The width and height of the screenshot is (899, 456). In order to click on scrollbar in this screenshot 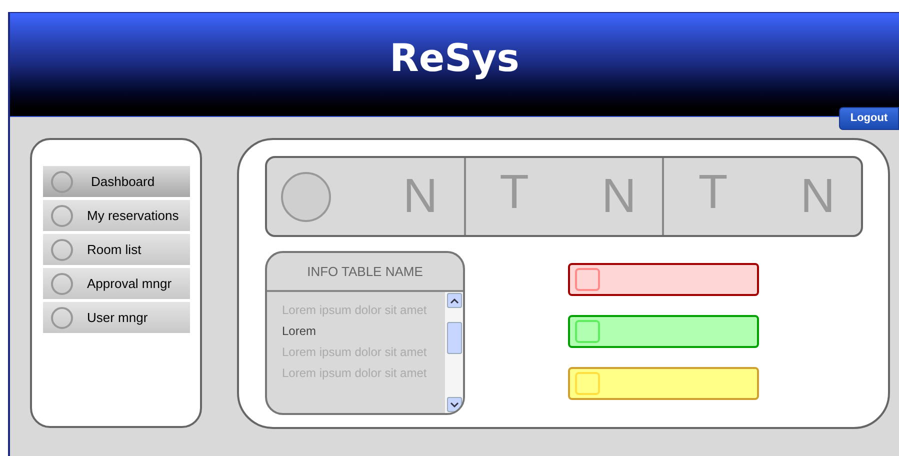, I will do `click(454, 352)`.